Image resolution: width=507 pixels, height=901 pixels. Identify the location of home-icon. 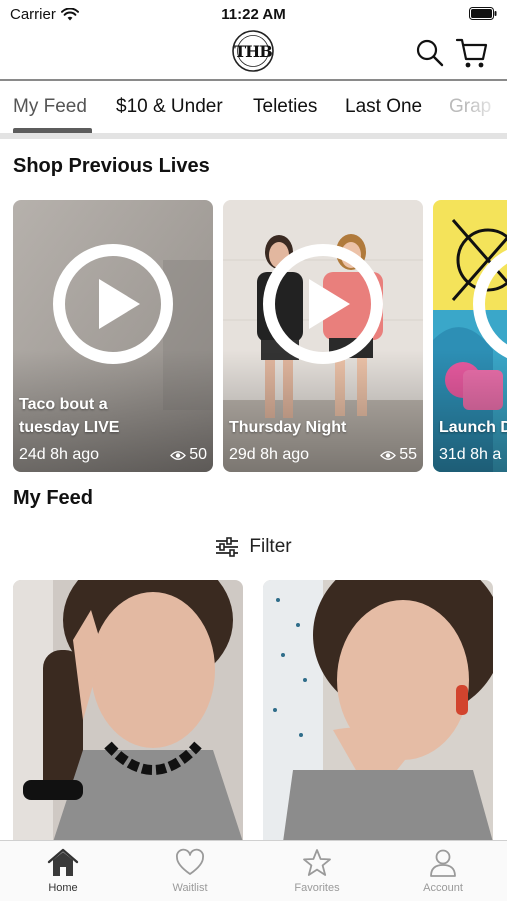
(63, 862).